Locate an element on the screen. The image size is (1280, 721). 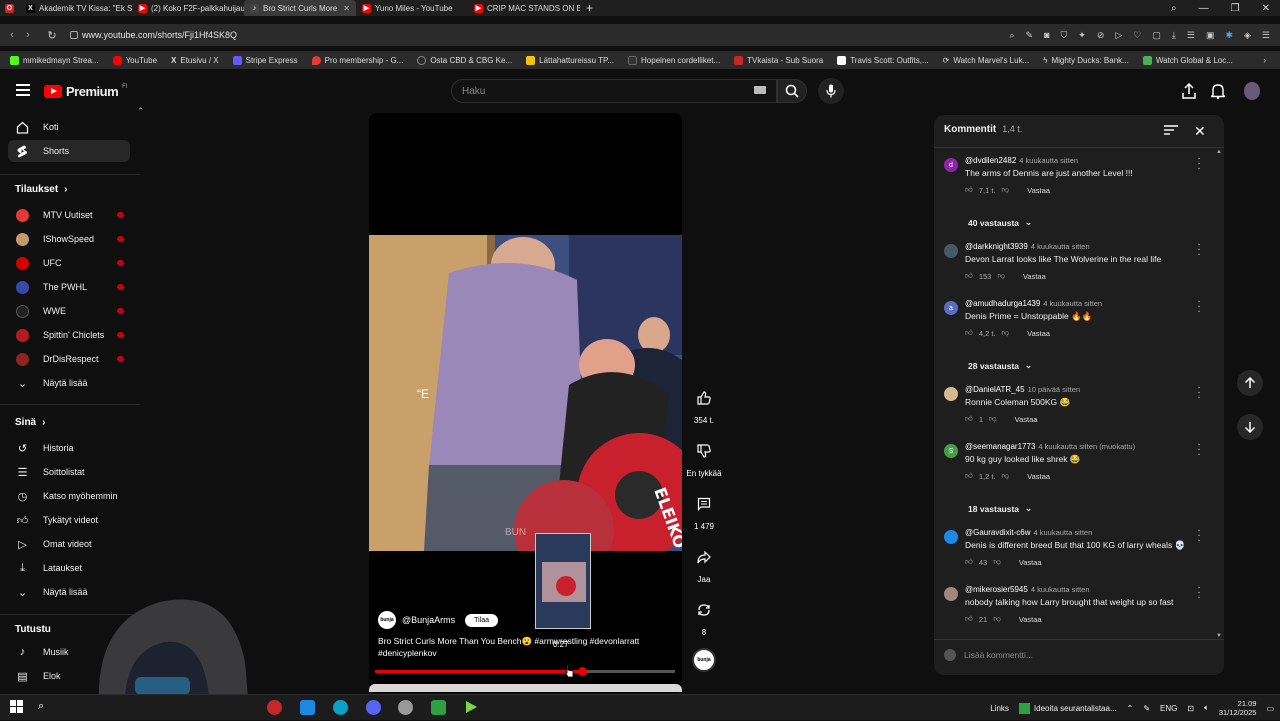
comments-scrollbar: ▲ ▼ is located at coordinates (1219, 394).